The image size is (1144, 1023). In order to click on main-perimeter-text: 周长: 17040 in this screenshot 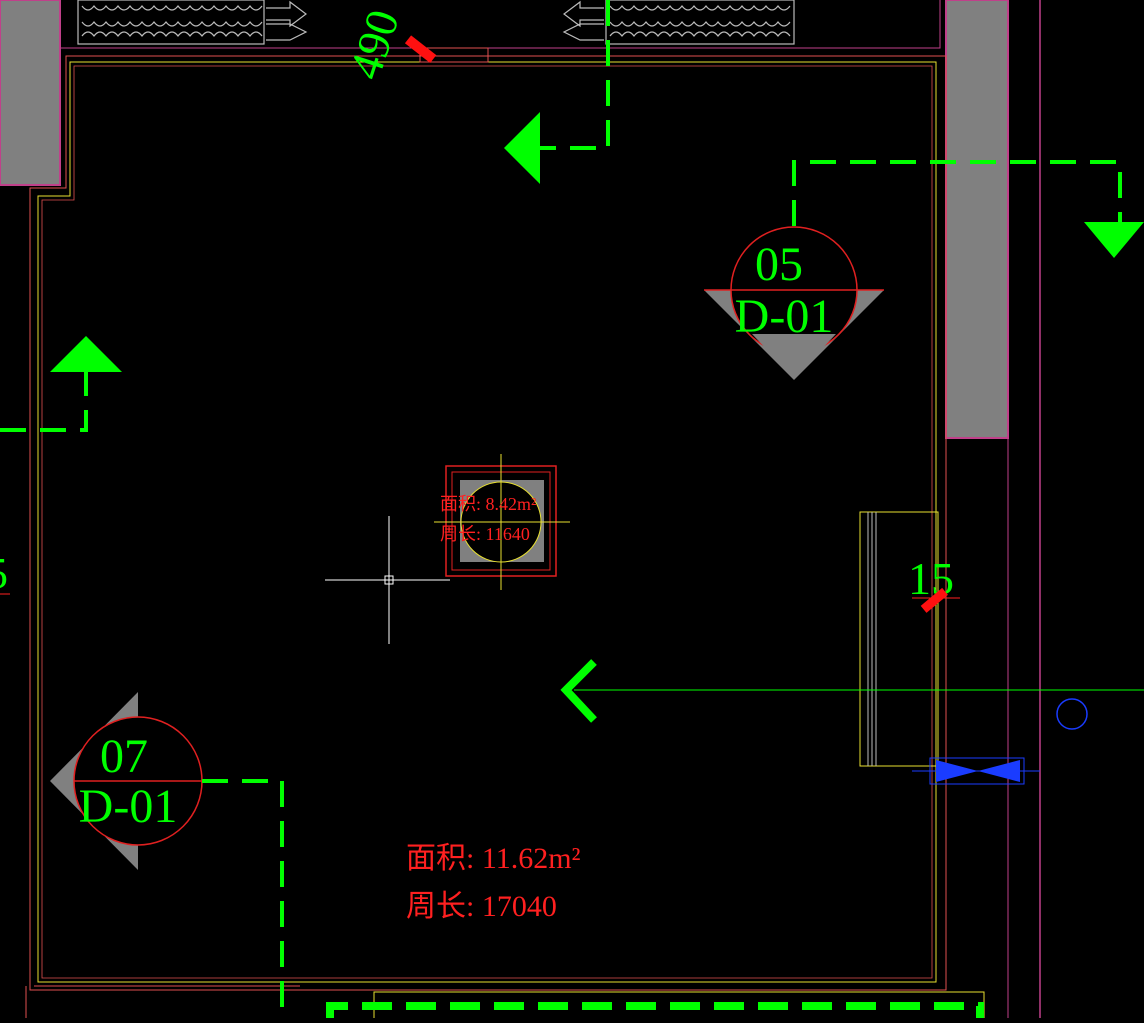, I will do `click(481, 906)`.